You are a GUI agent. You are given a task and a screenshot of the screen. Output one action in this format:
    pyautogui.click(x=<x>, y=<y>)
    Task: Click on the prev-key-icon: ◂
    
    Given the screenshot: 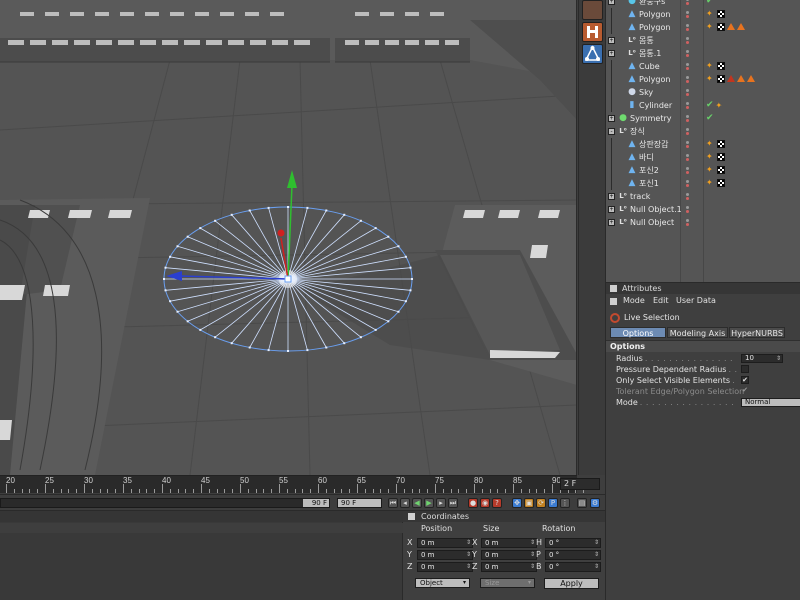 What is the action you would take?
    pyautogui.click(x=405, y=503)
    